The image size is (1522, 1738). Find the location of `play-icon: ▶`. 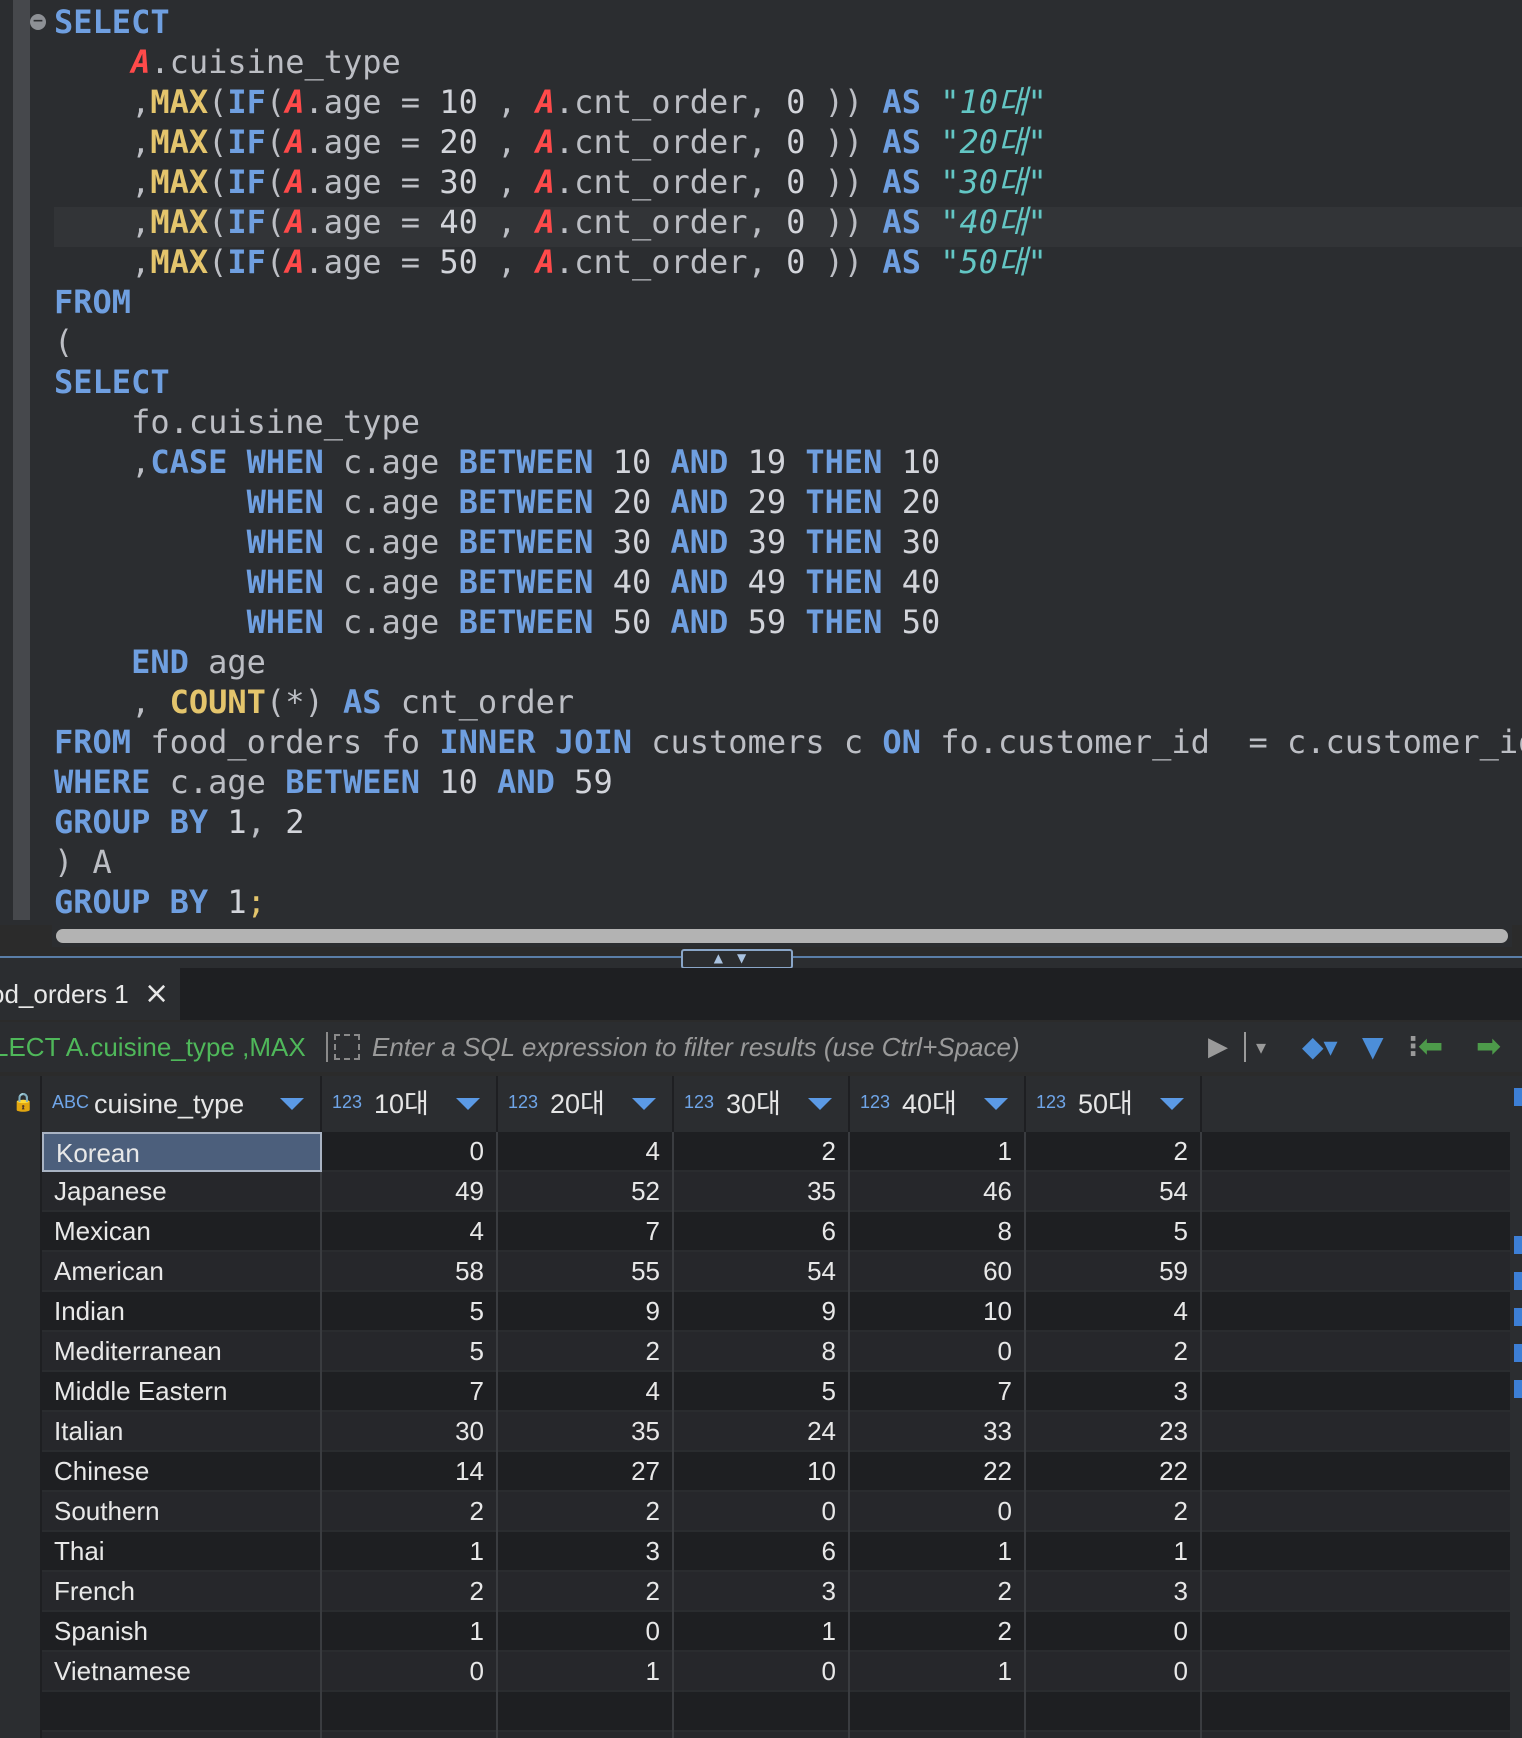

play-icon: ▶ is located at coordinates (1218, 1047).